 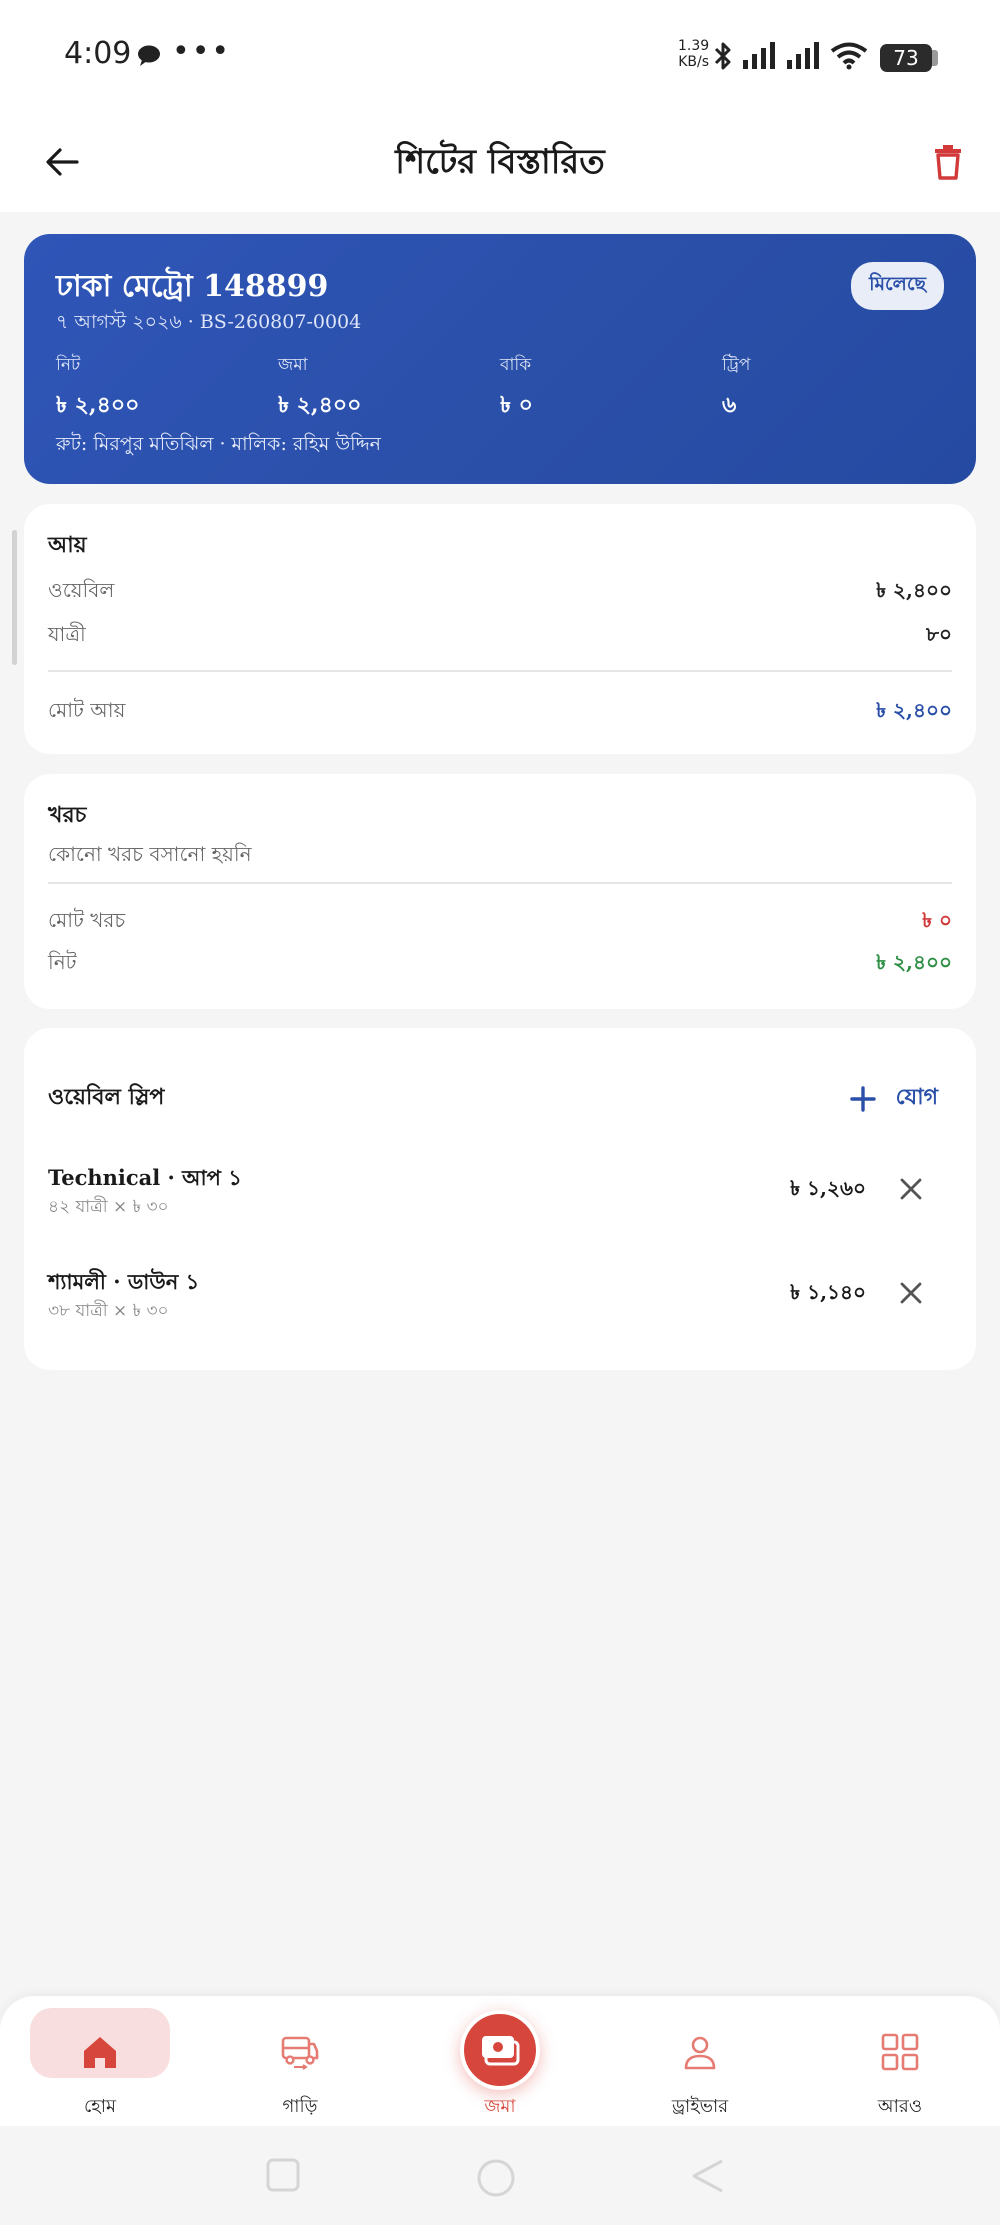 I want to click on slip-meta: ৩৮ যাত্রী × ৳ ৩০, so click(x=108, y=1311).